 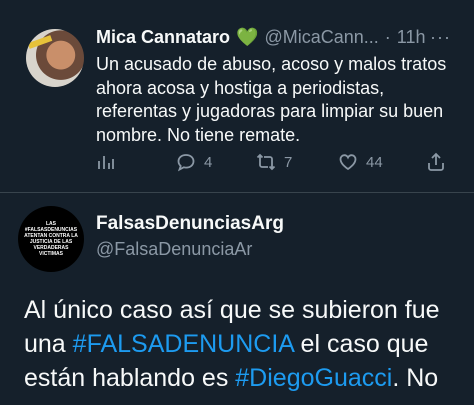 What do you see at coordinates (313, 378) in the screenshot?
I see `hashtag-link: #DiegoGuacci` at bounding box center [313, 378].